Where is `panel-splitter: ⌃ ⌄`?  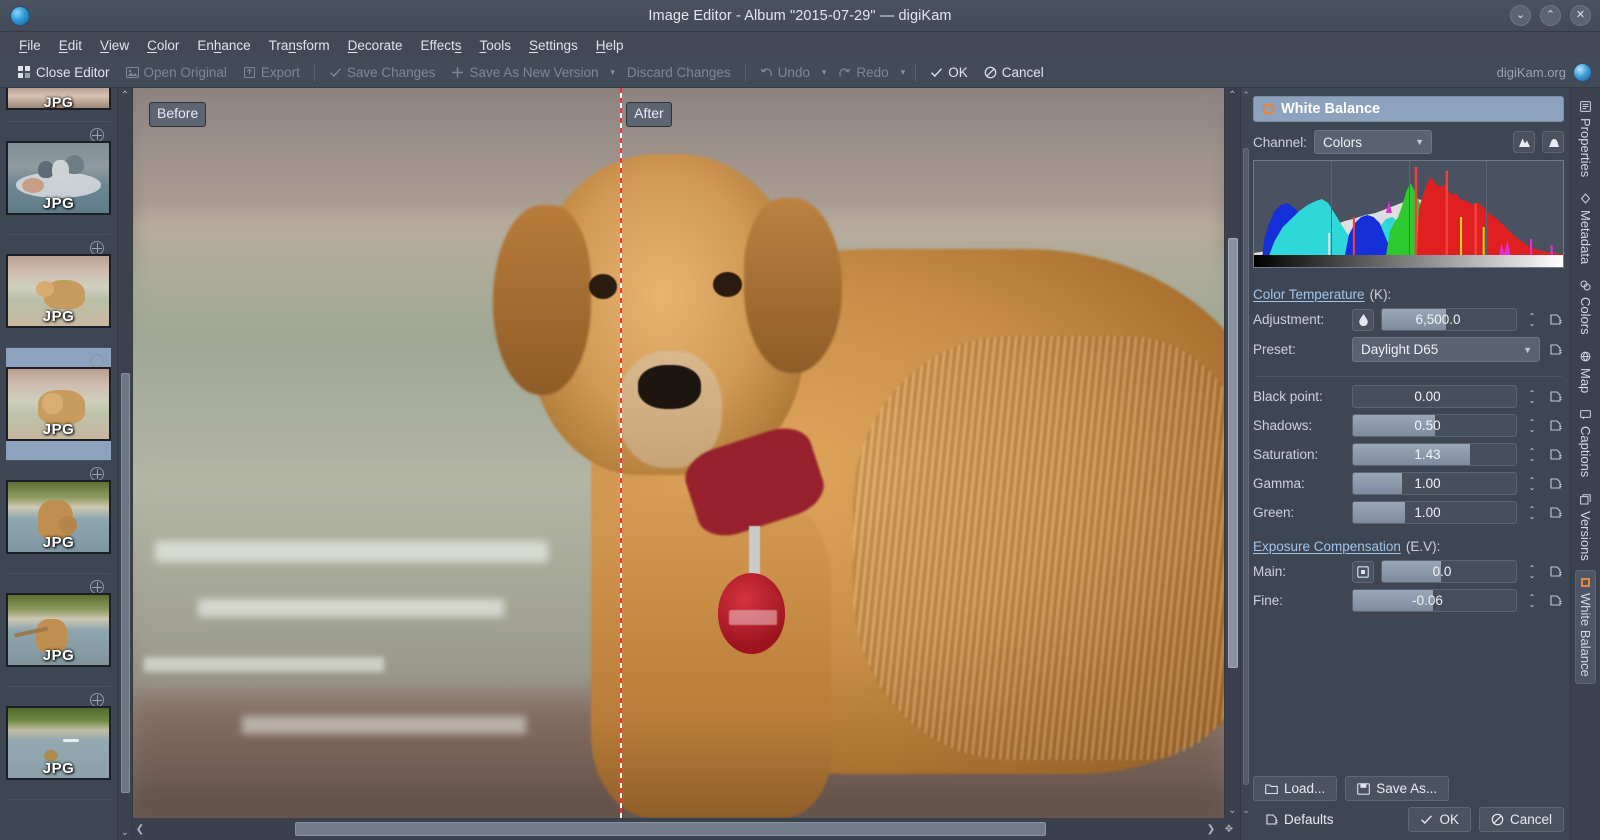 panel-splitter: ⌃ ⌄ is located at coordinates (1246, 464).